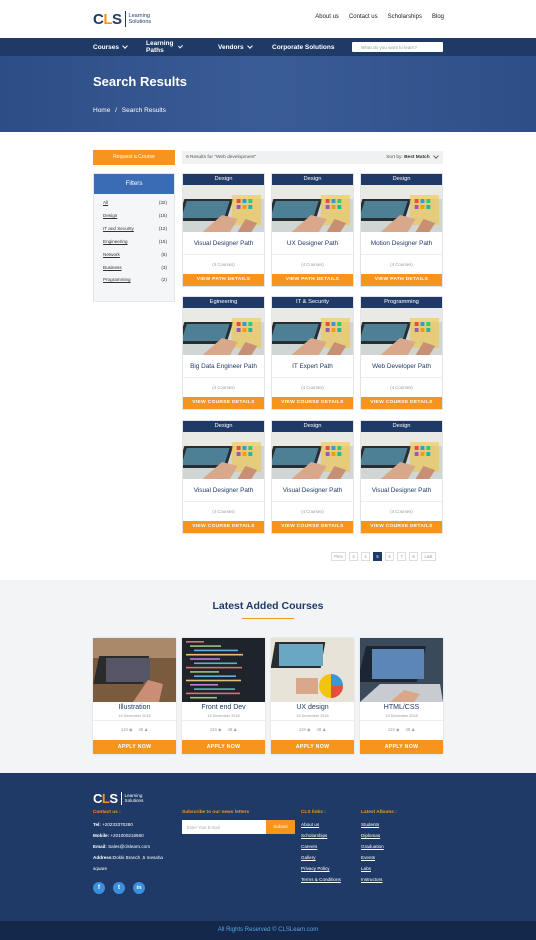 This screenshot has width=536, height=940. What do you see at coordinates (368, 857) in the screenshot?
I see `album-link-events: Events` at bounding box center [368, 857].